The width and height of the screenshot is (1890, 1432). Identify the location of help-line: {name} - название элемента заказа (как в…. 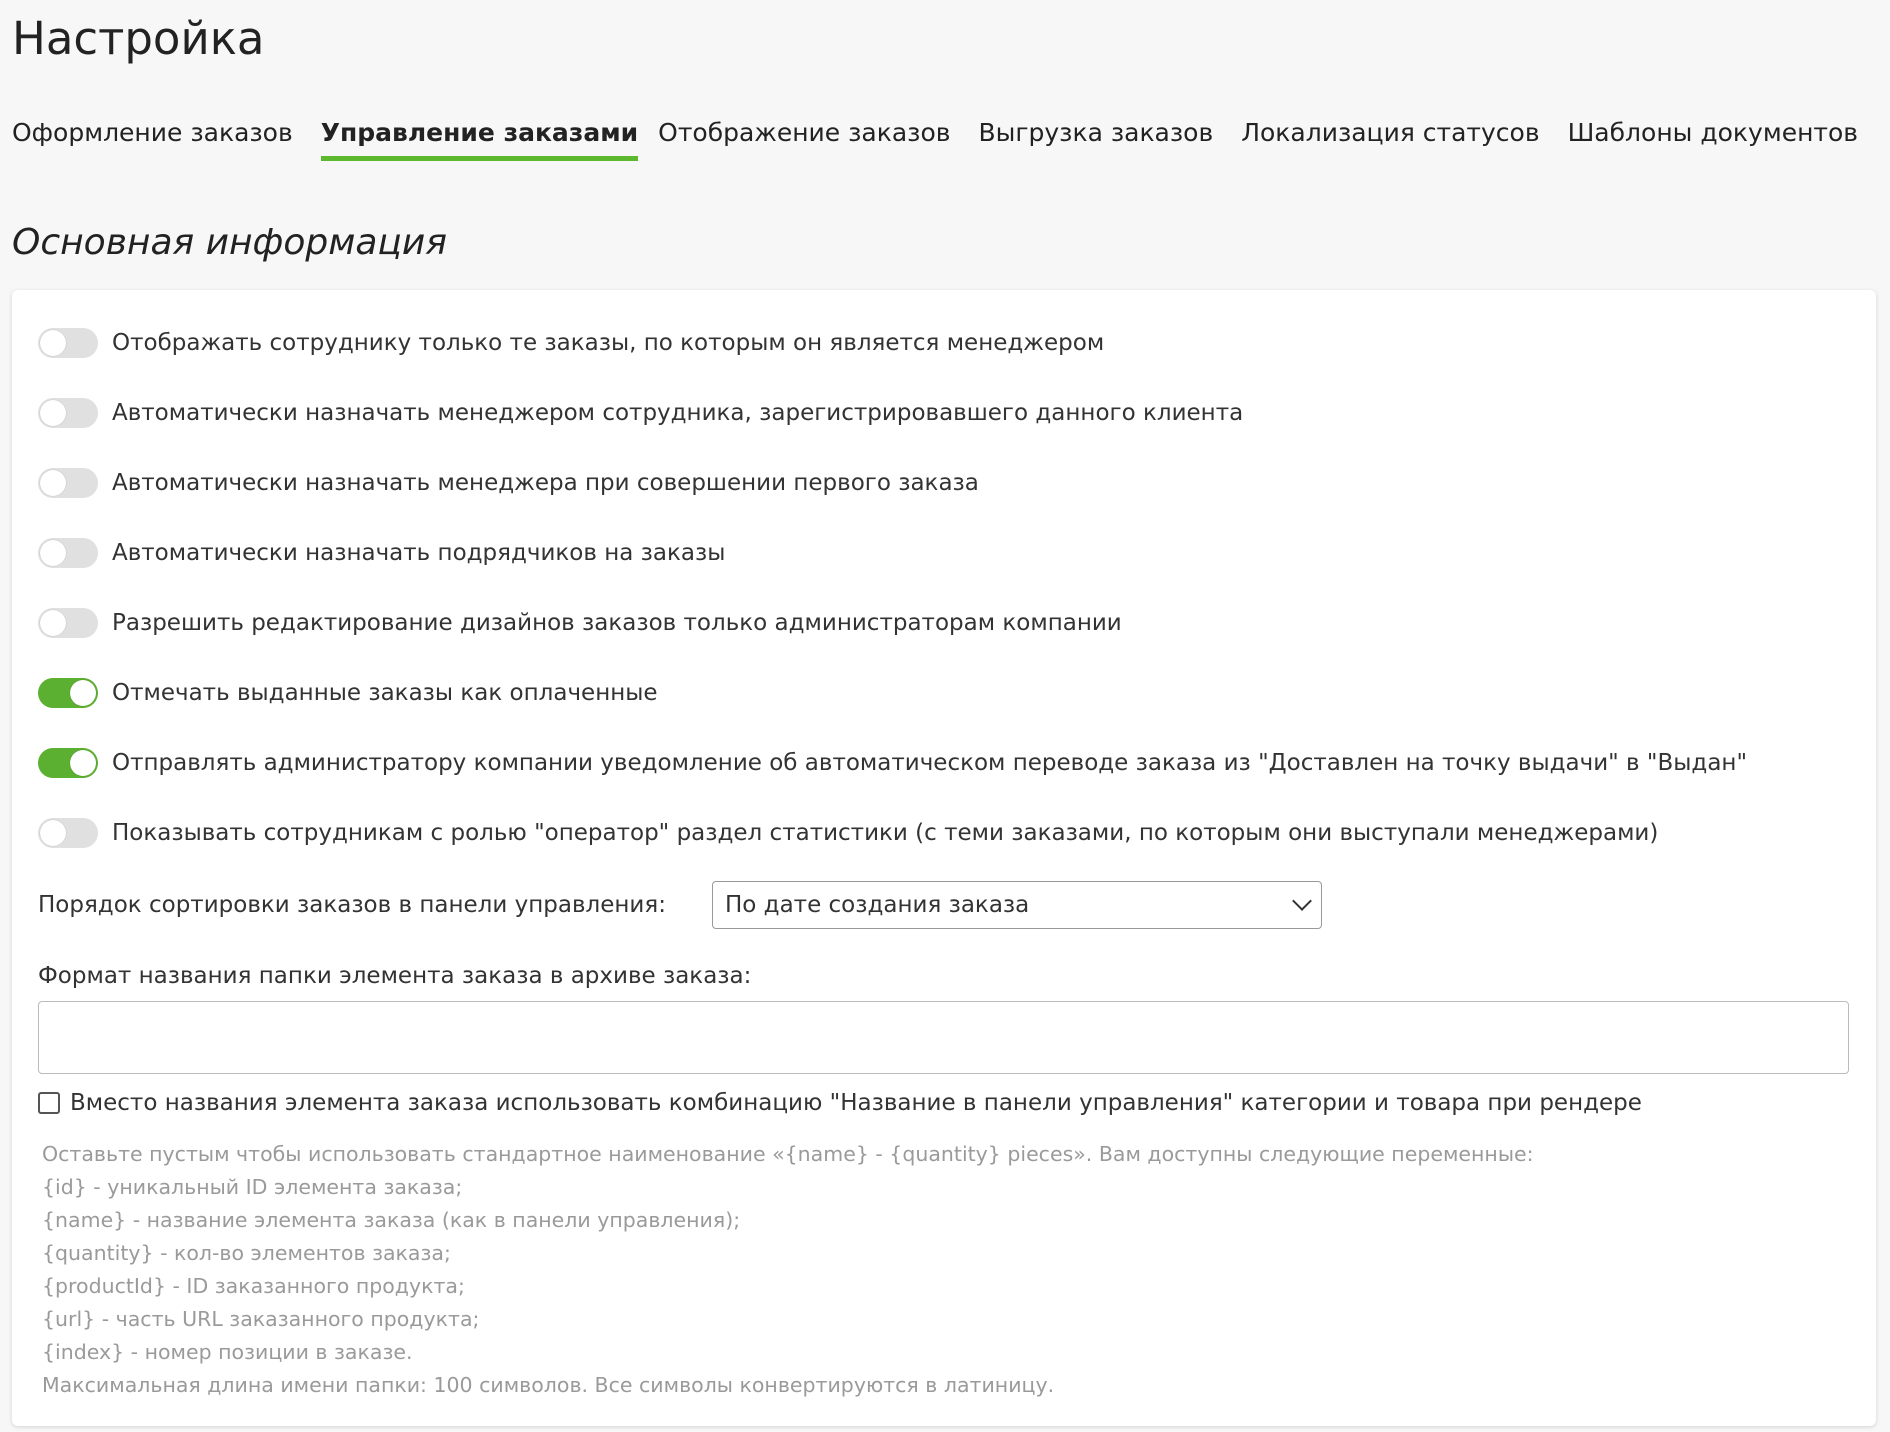
(391, 1220).